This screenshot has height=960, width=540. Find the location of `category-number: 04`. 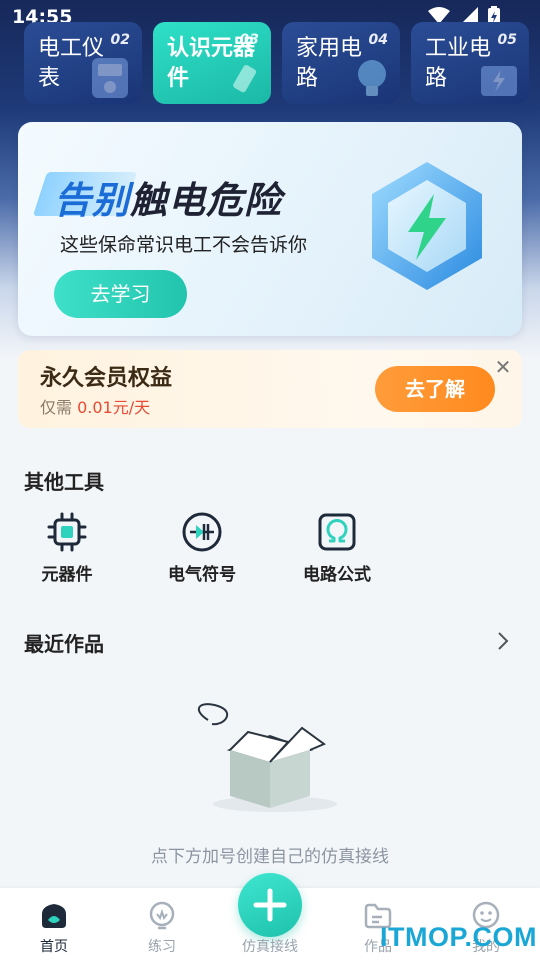

category-number: 04 is located at coordinates (378, 40).